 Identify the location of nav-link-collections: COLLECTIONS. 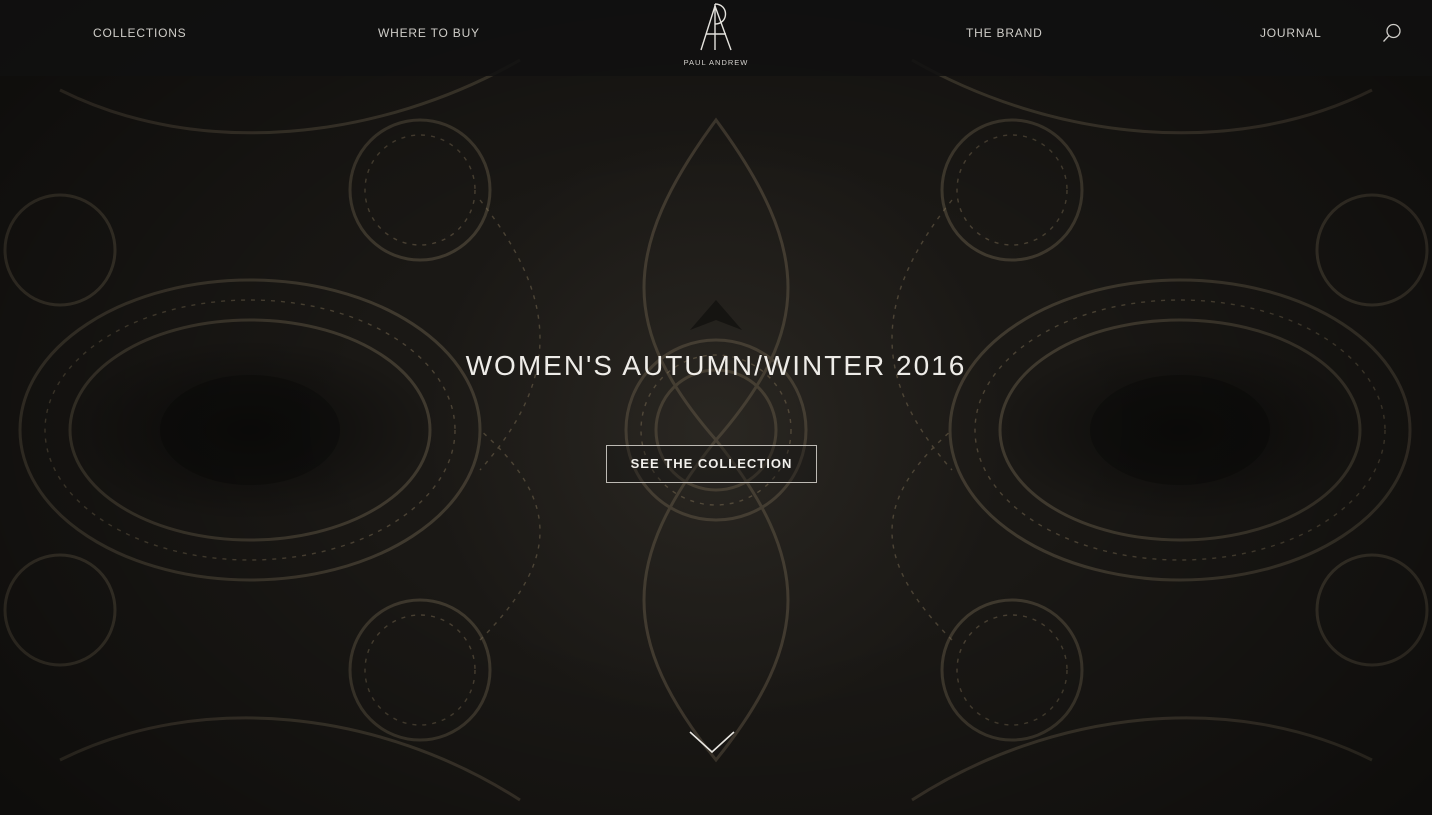
(140, 33).